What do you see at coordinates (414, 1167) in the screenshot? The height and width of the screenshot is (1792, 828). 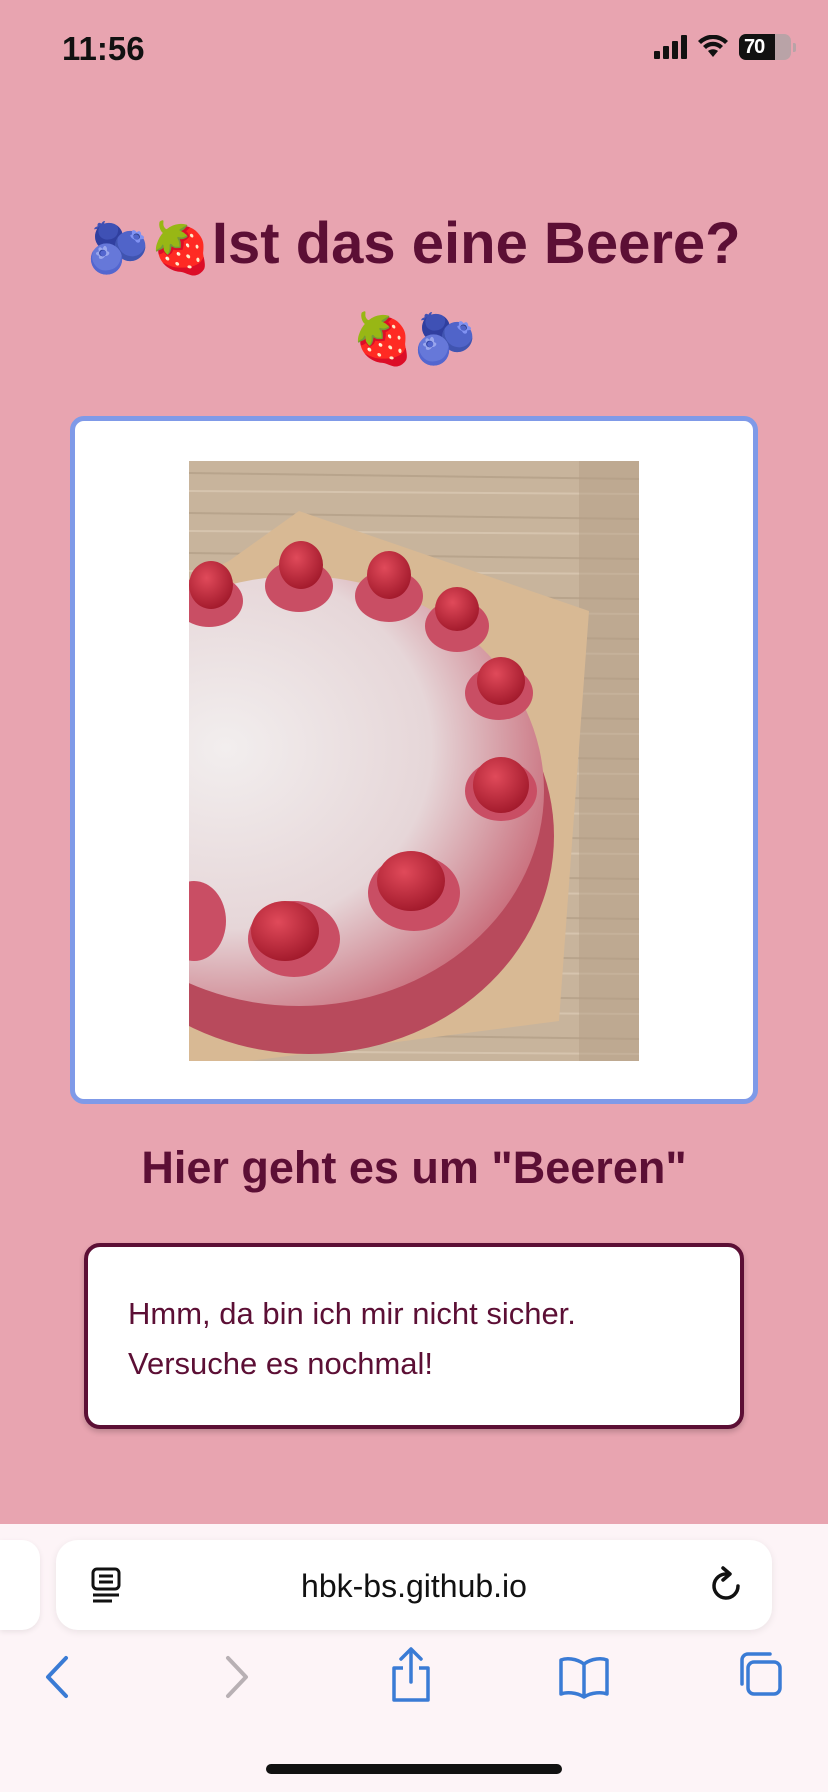 I see `subtitle: Hier geht es um "Beeren"` at bounding box center [414, 1167].